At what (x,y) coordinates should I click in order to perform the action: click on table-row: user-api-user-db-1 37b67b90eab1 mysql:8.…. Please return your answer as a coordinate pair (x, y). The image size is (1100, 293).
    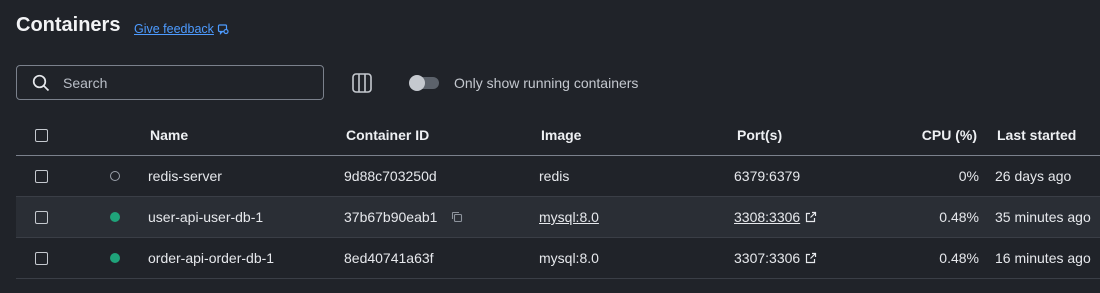
    Looking at the image, I should click on (558, 217).